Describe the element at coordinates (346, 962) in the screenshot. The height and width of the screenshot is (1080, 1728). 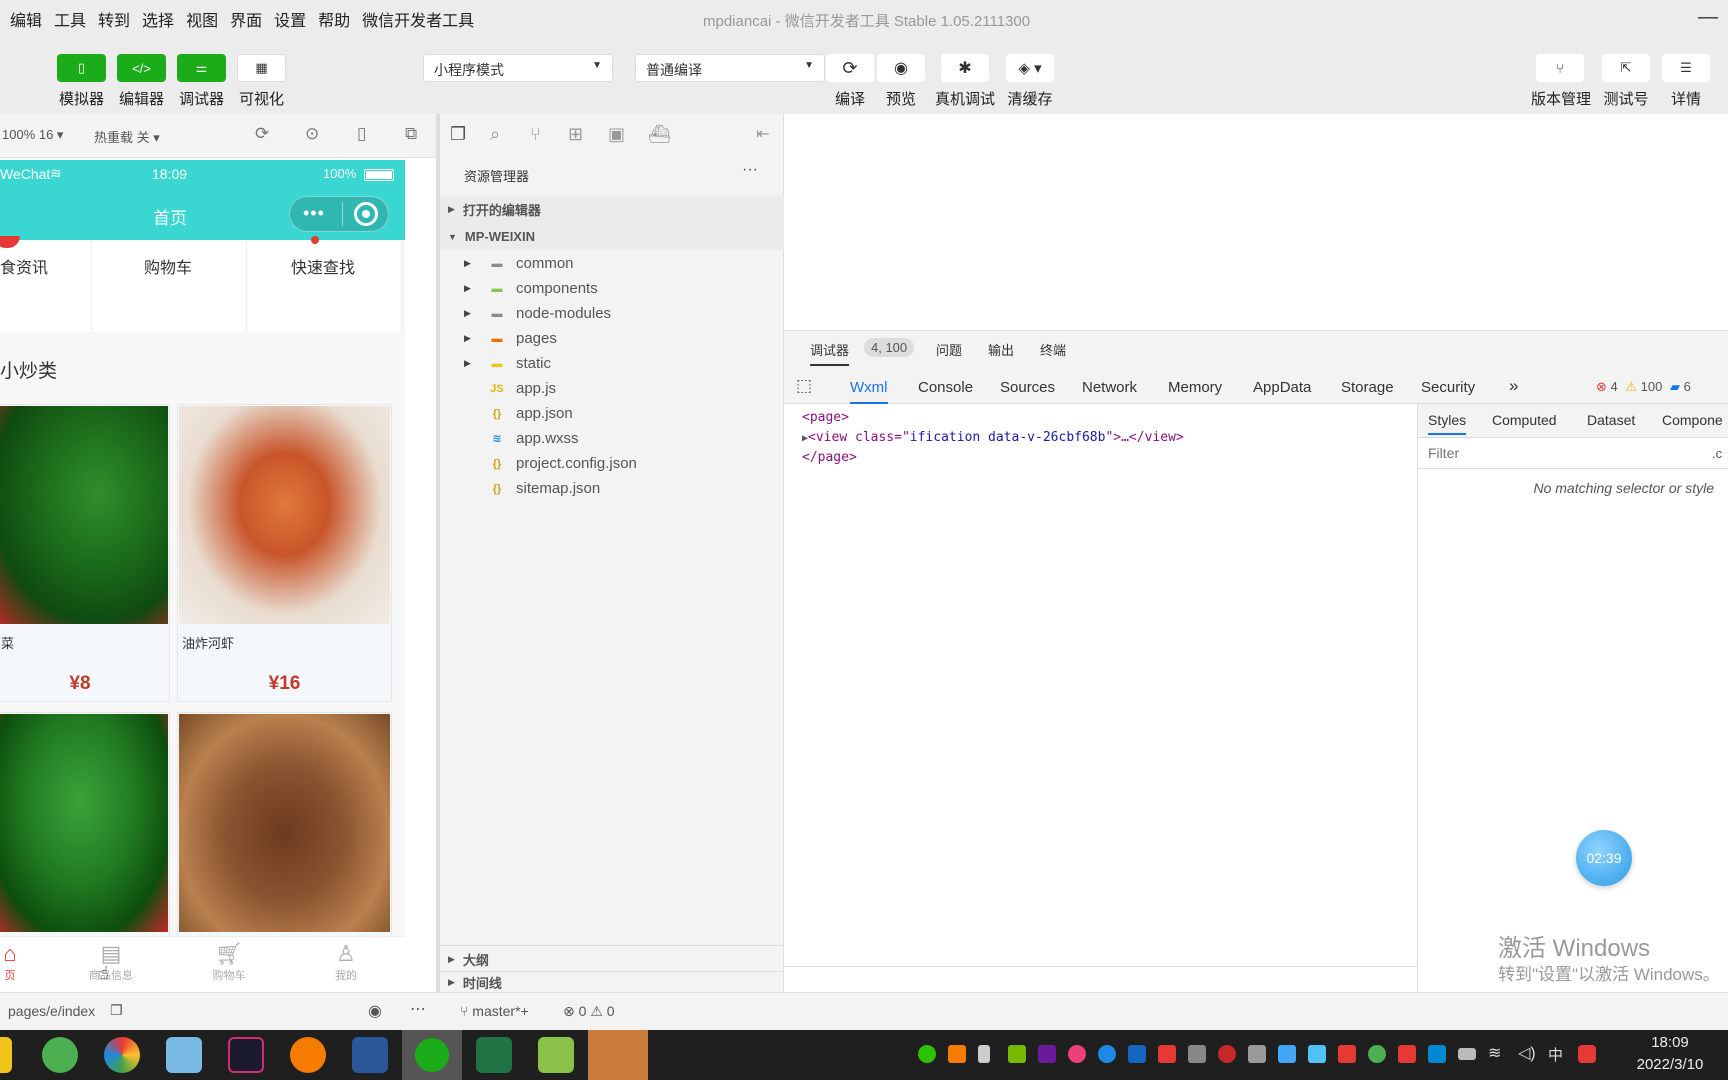
I see `tab-mine: ♙ 我的` at that location.